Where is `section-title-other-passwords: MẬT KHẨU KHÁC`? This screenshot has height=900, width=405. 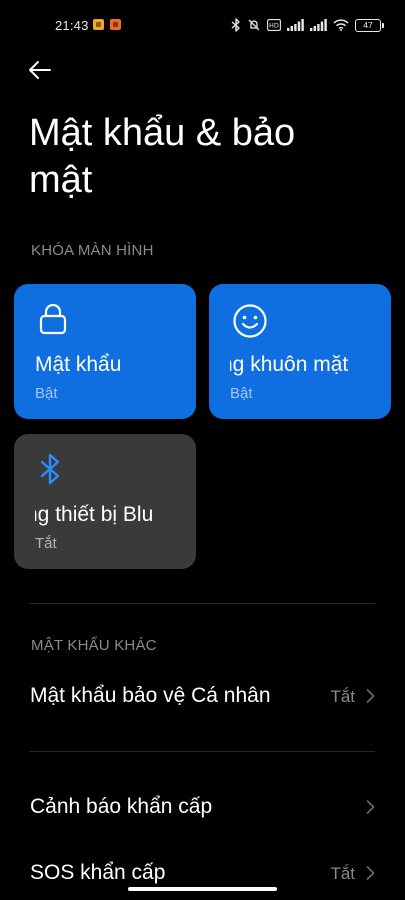 section-title-other-passwords: MẬT KHẨU KHÁC is located at coordinates (94, 645).